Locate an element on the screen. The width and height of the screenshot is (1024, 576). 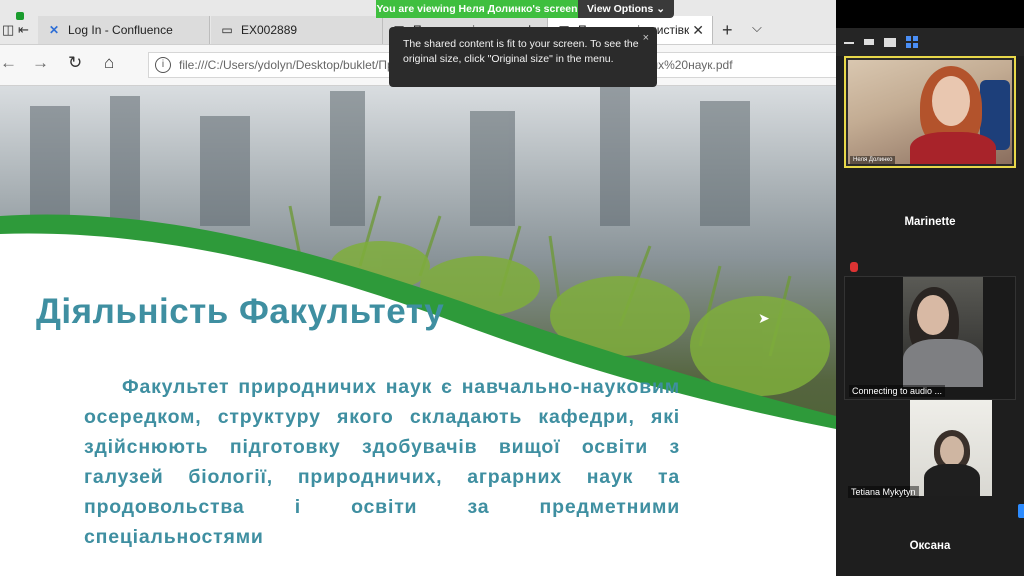
tab-actions-icon: ◫ is located at coordinates (8, 30).